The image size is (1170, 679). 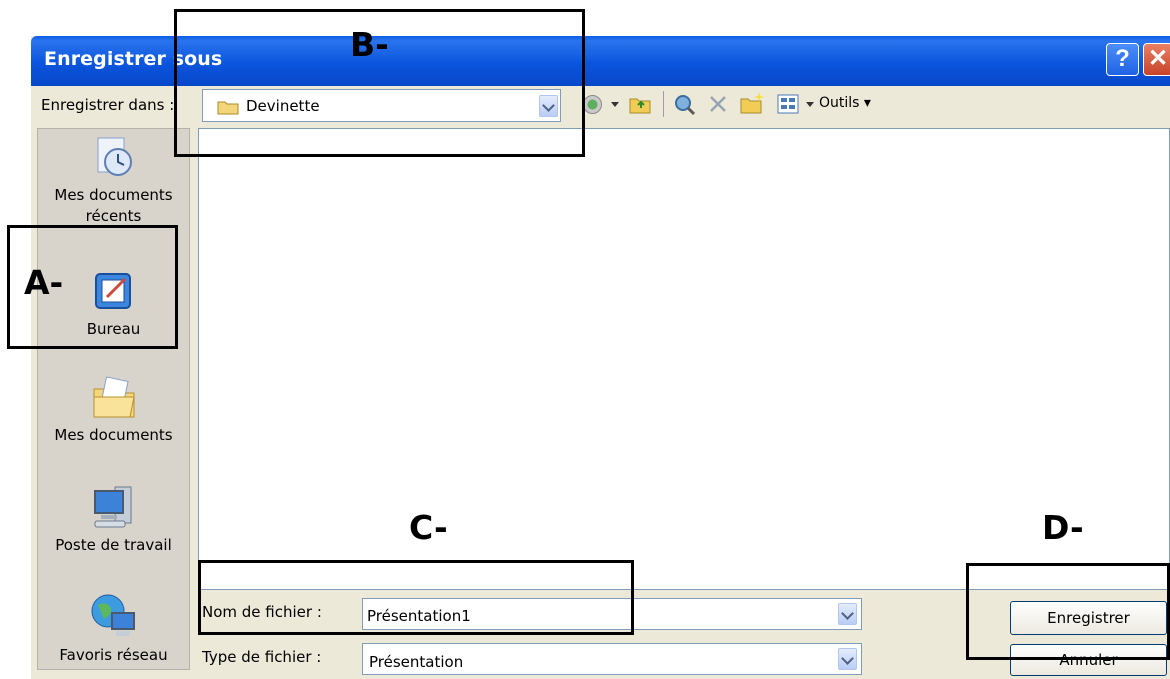 What do you see at coordinates (112, 507) in the screenshot?
I see `my-computer-icon` at bounding box center [112, 507].